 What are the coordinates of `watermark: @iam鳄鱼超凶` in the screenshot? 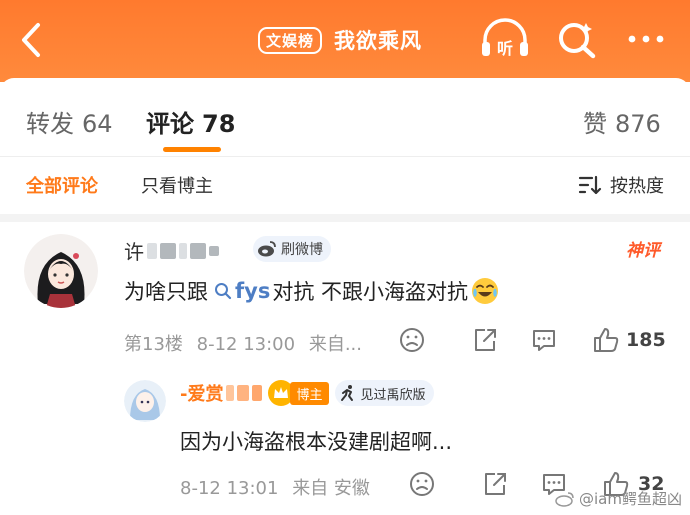 It's located at (618, 498).